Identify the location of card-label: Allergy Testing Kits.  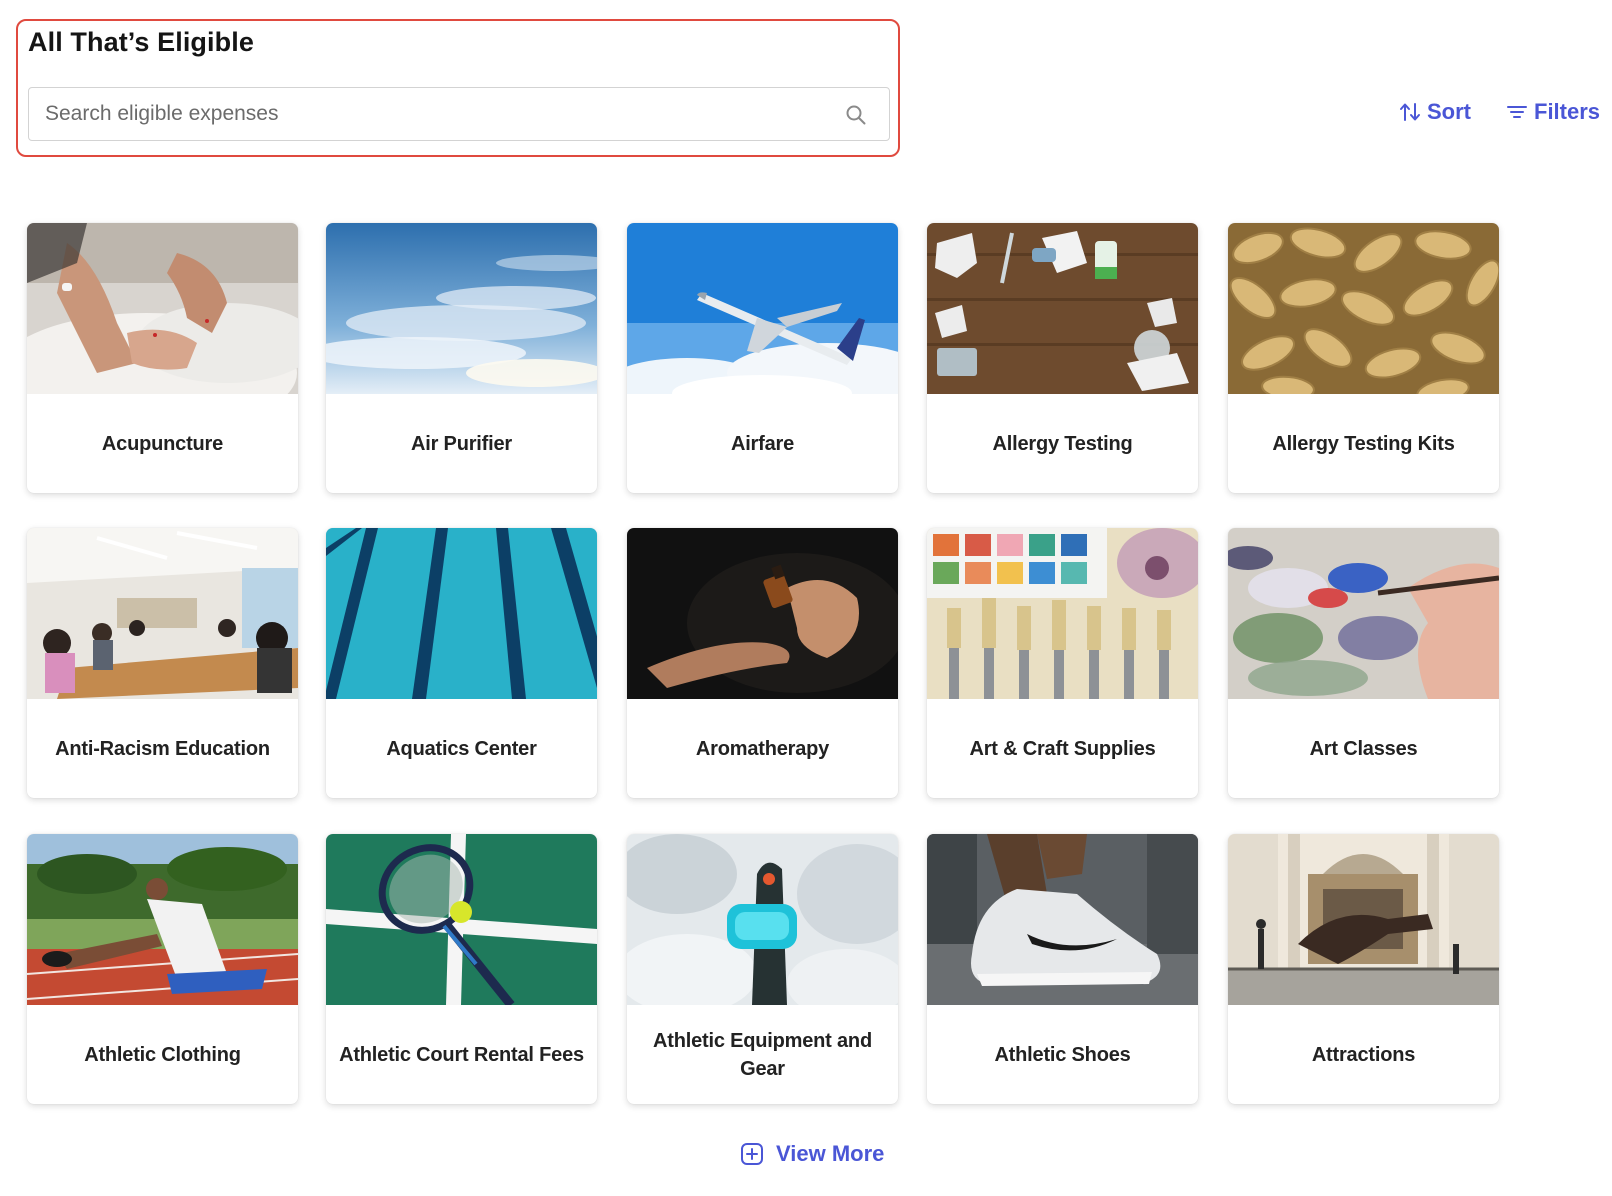
(1363, 443).